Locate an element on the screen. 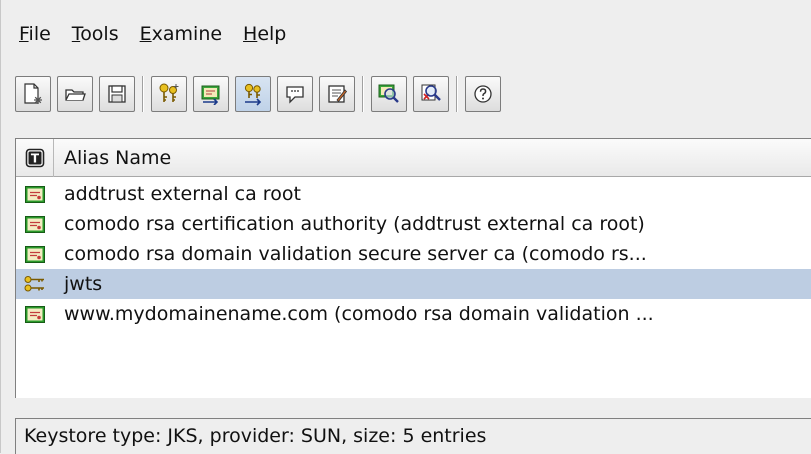 The height and width of the screenshot is (454, 811). column-type-letter: T is located at coordinates (34, 158).